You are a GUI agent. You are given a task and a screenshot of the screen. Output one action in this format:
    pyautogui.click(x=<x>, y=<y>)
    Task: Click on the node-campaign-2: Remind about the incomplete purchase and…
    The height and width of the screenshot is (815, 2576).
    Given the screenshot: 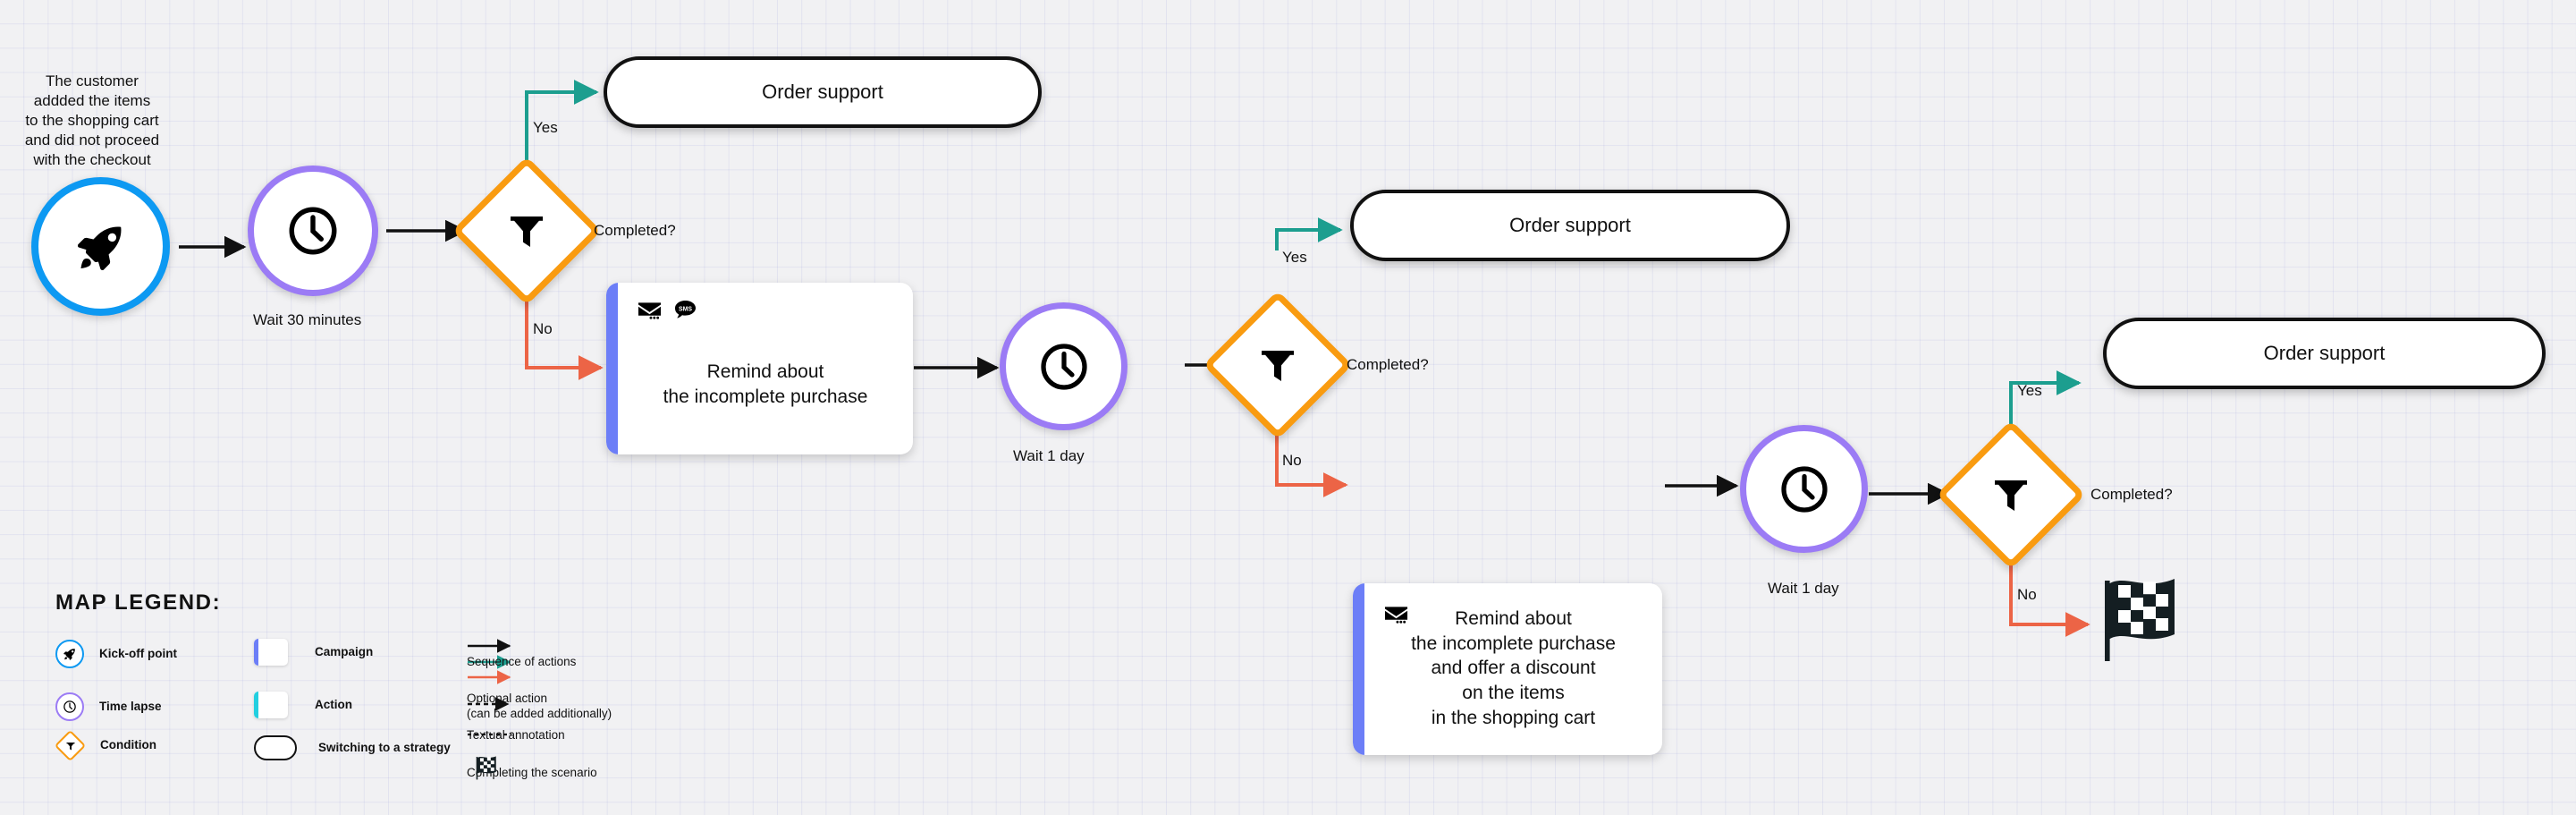 What is the action you would take?
    pyautogui.click(x=1507, y=669)
    